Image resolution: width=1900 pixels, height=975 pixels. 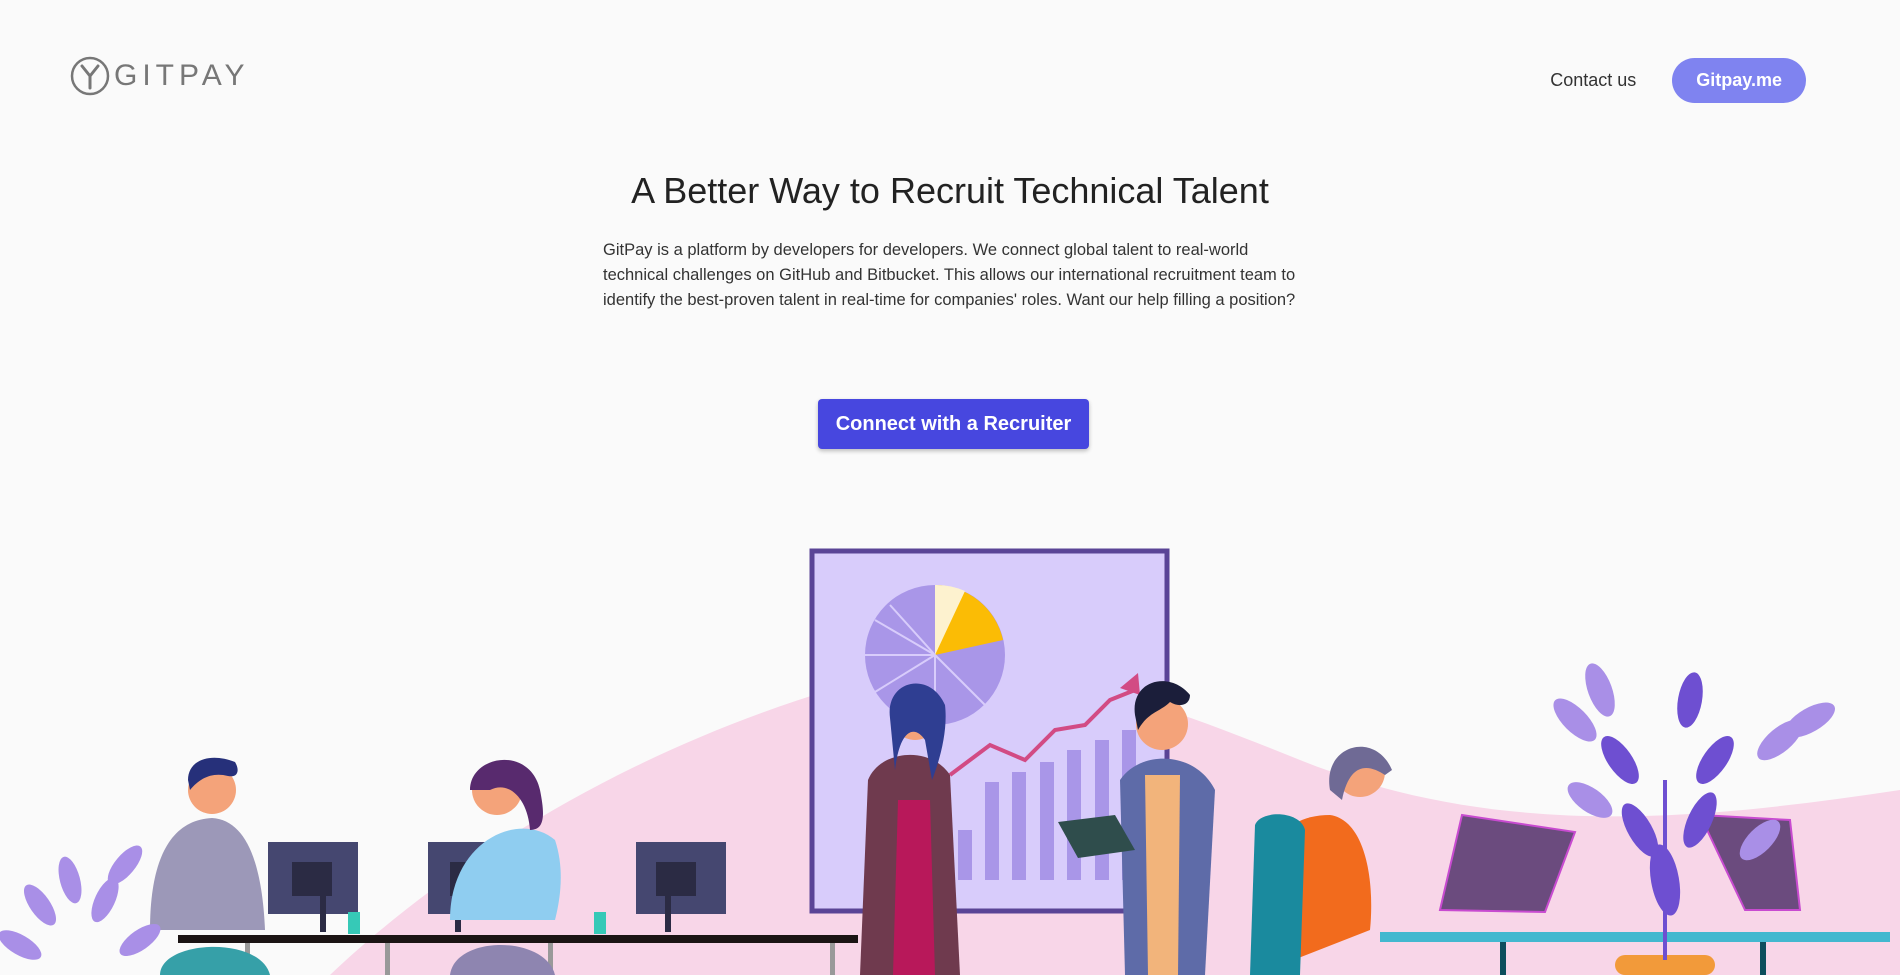 I want to click on gitpay-logo-mark-icon, so click(x=90, y=76).